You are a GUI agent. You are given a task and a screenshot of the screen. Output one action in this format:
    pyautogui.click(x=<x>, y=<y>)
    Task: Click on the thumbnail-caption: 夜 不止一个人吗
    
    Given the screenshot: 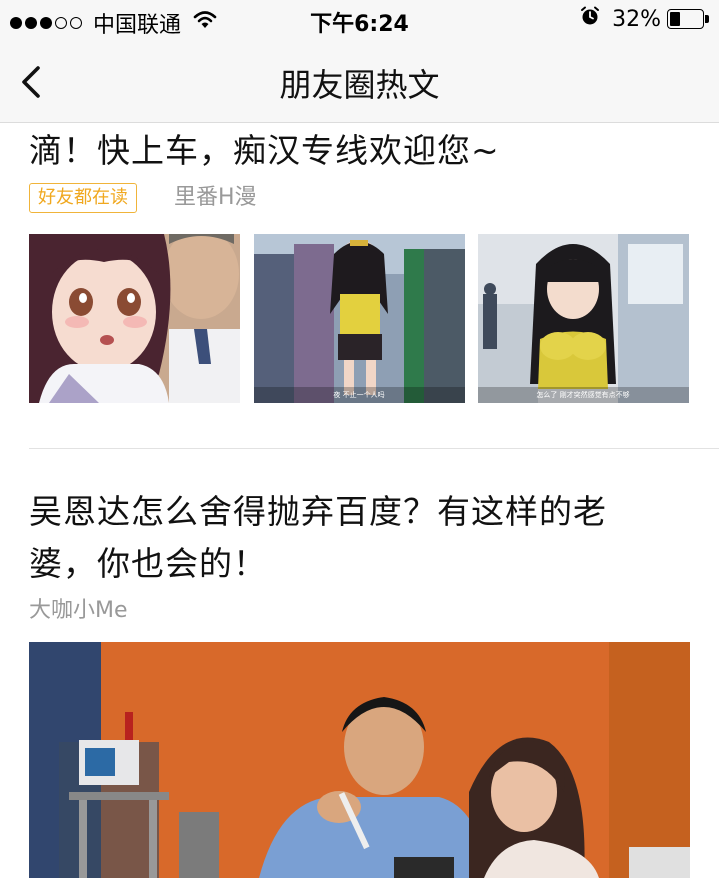 What is the action you would take?
    pyautogui.click(x=358, y=394)
    